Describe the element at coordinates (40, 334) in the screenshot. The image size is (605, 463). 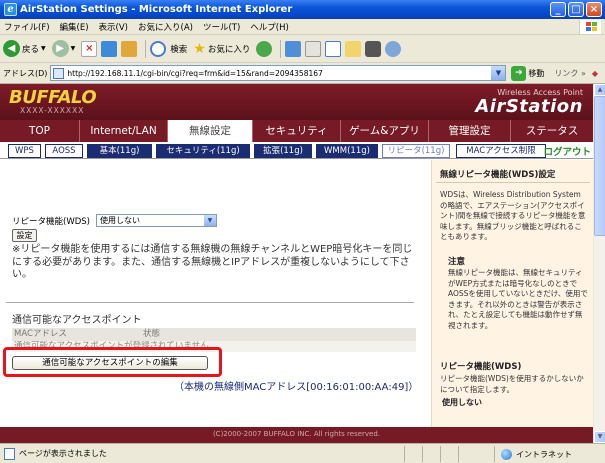
I see `ap-col-mac: MACアドレス` at that location.